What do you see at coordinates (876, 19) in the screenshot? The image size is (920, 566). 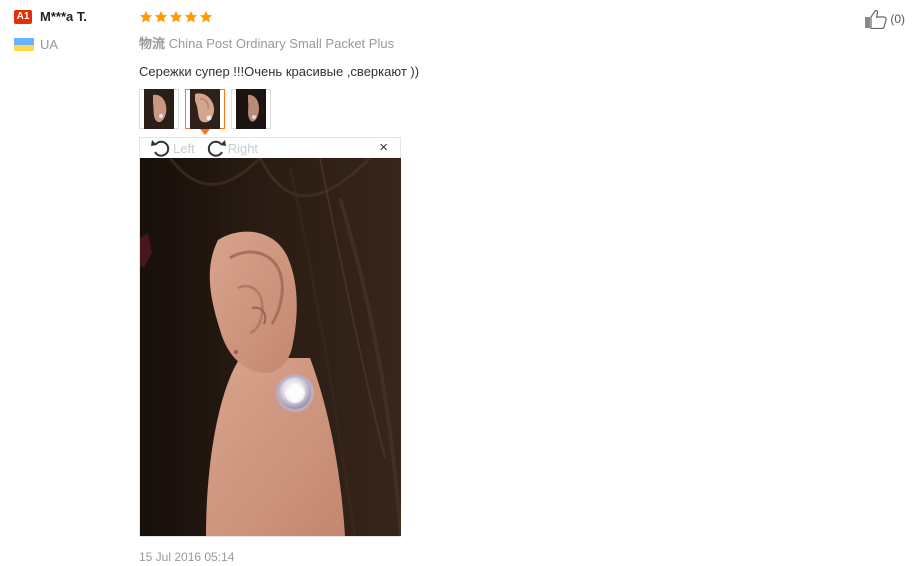 I see `thumbs-up-icon` at bounding box center [876, 19].